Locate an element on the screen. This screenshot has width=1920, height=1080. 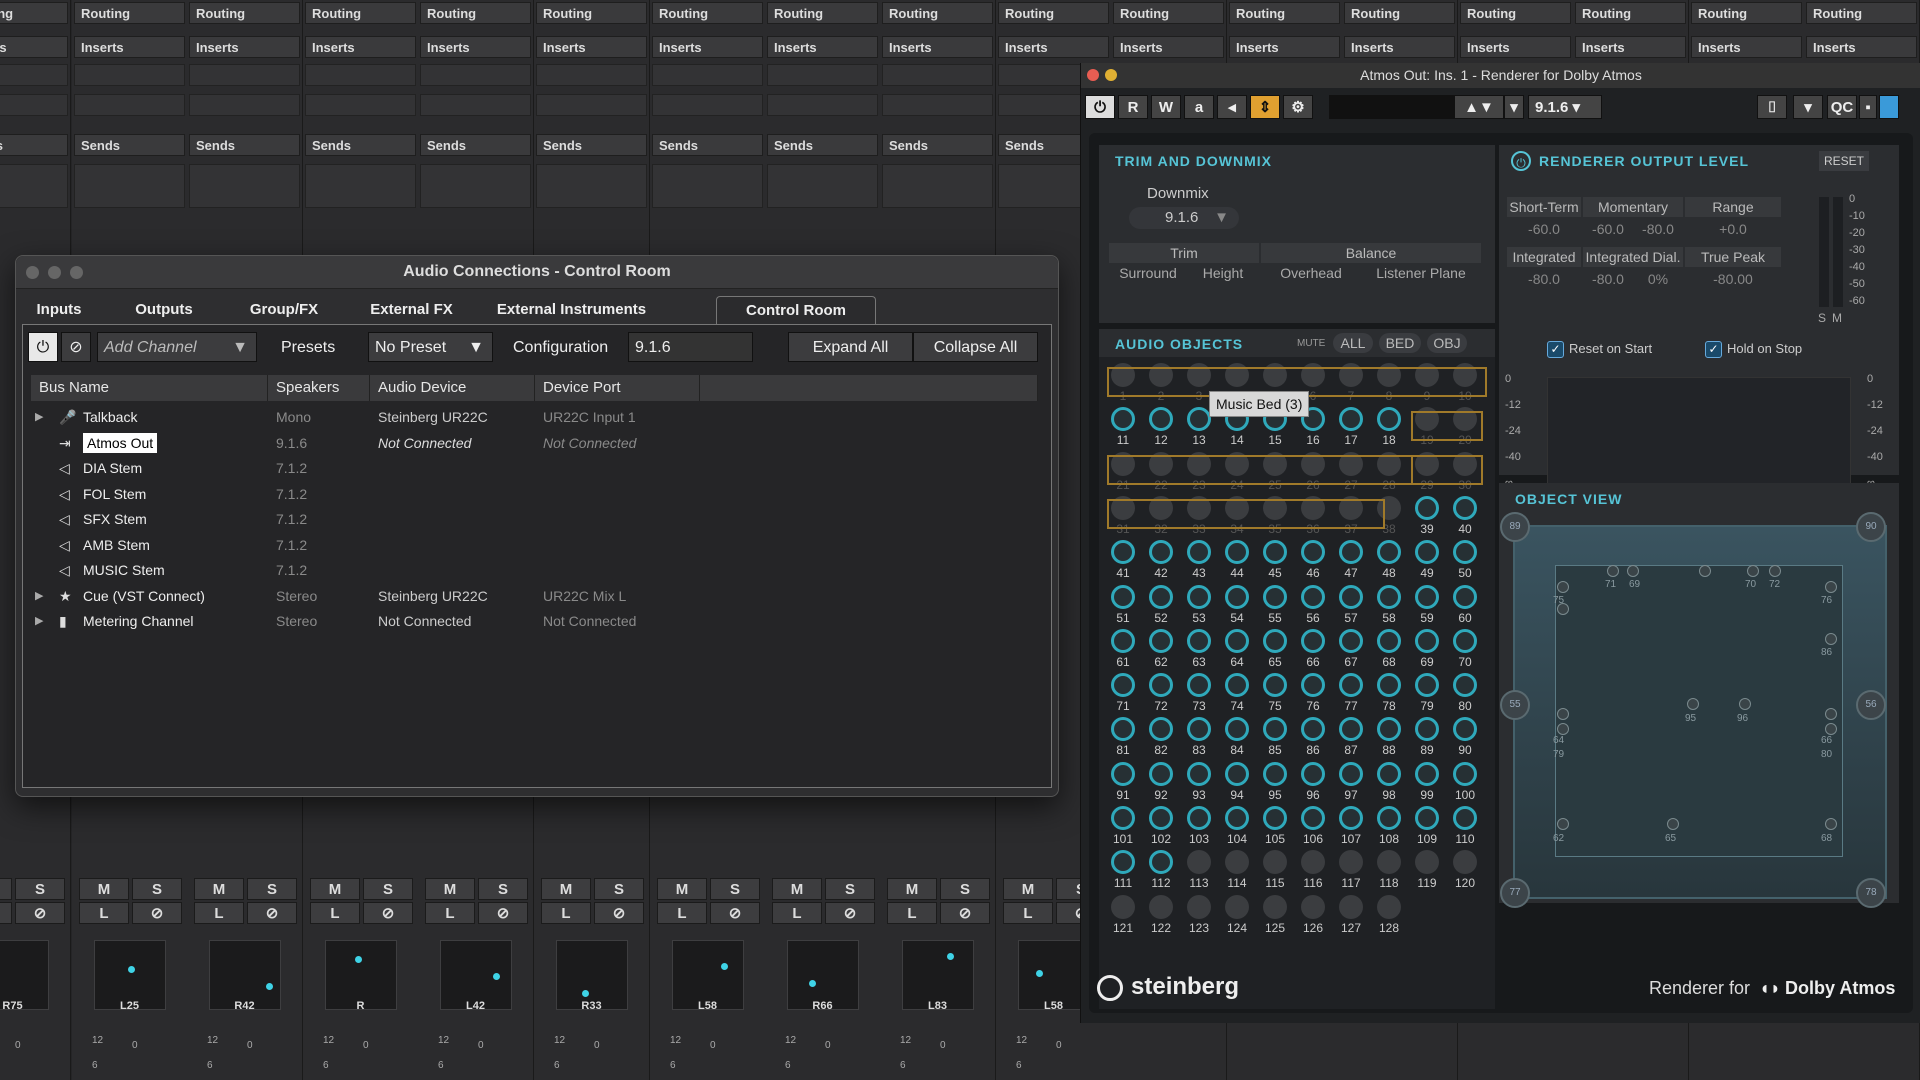
bus-device-port: UR22C Input 1 is located at coordinates (589, 417).